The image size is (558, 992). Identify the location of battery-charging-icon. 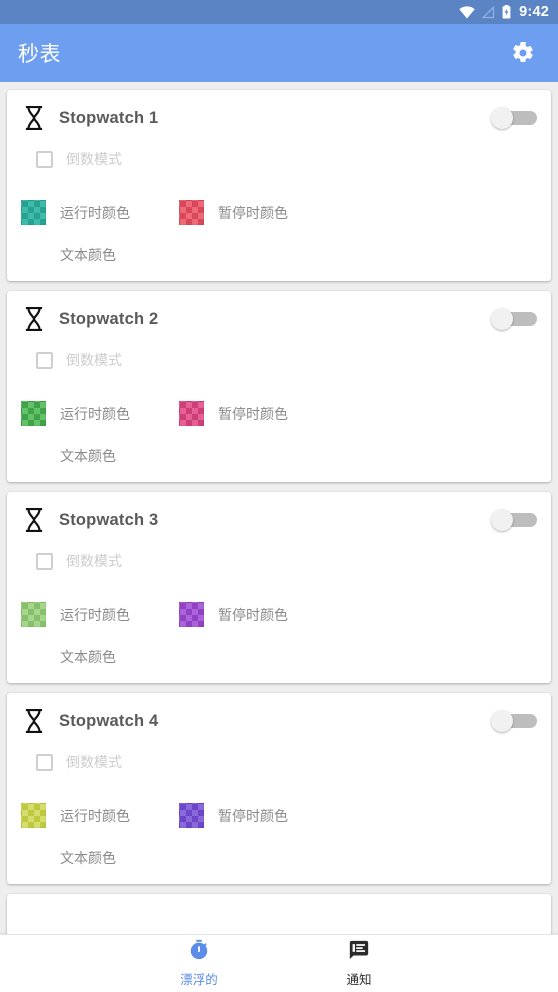
(506, 12).